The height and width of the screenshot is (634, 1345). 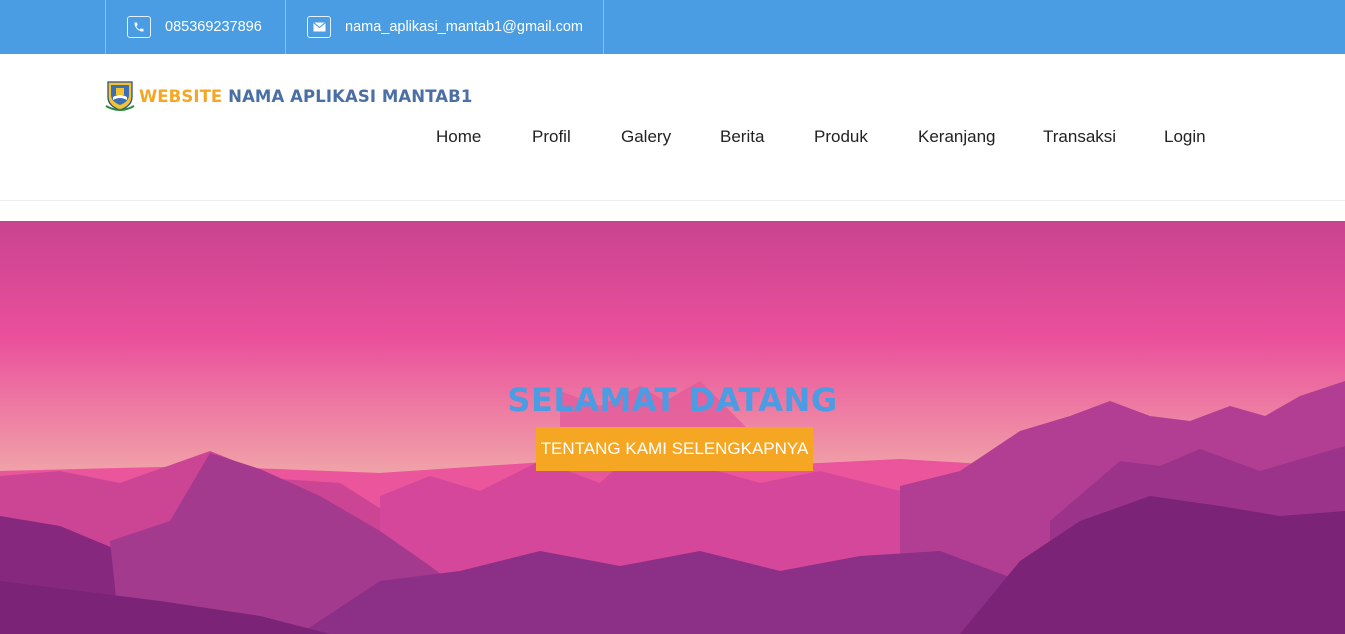 What do you see at coordinates (139, 27) in the screenshot?
I see `phone-icon` at bounding box center [139, 27].